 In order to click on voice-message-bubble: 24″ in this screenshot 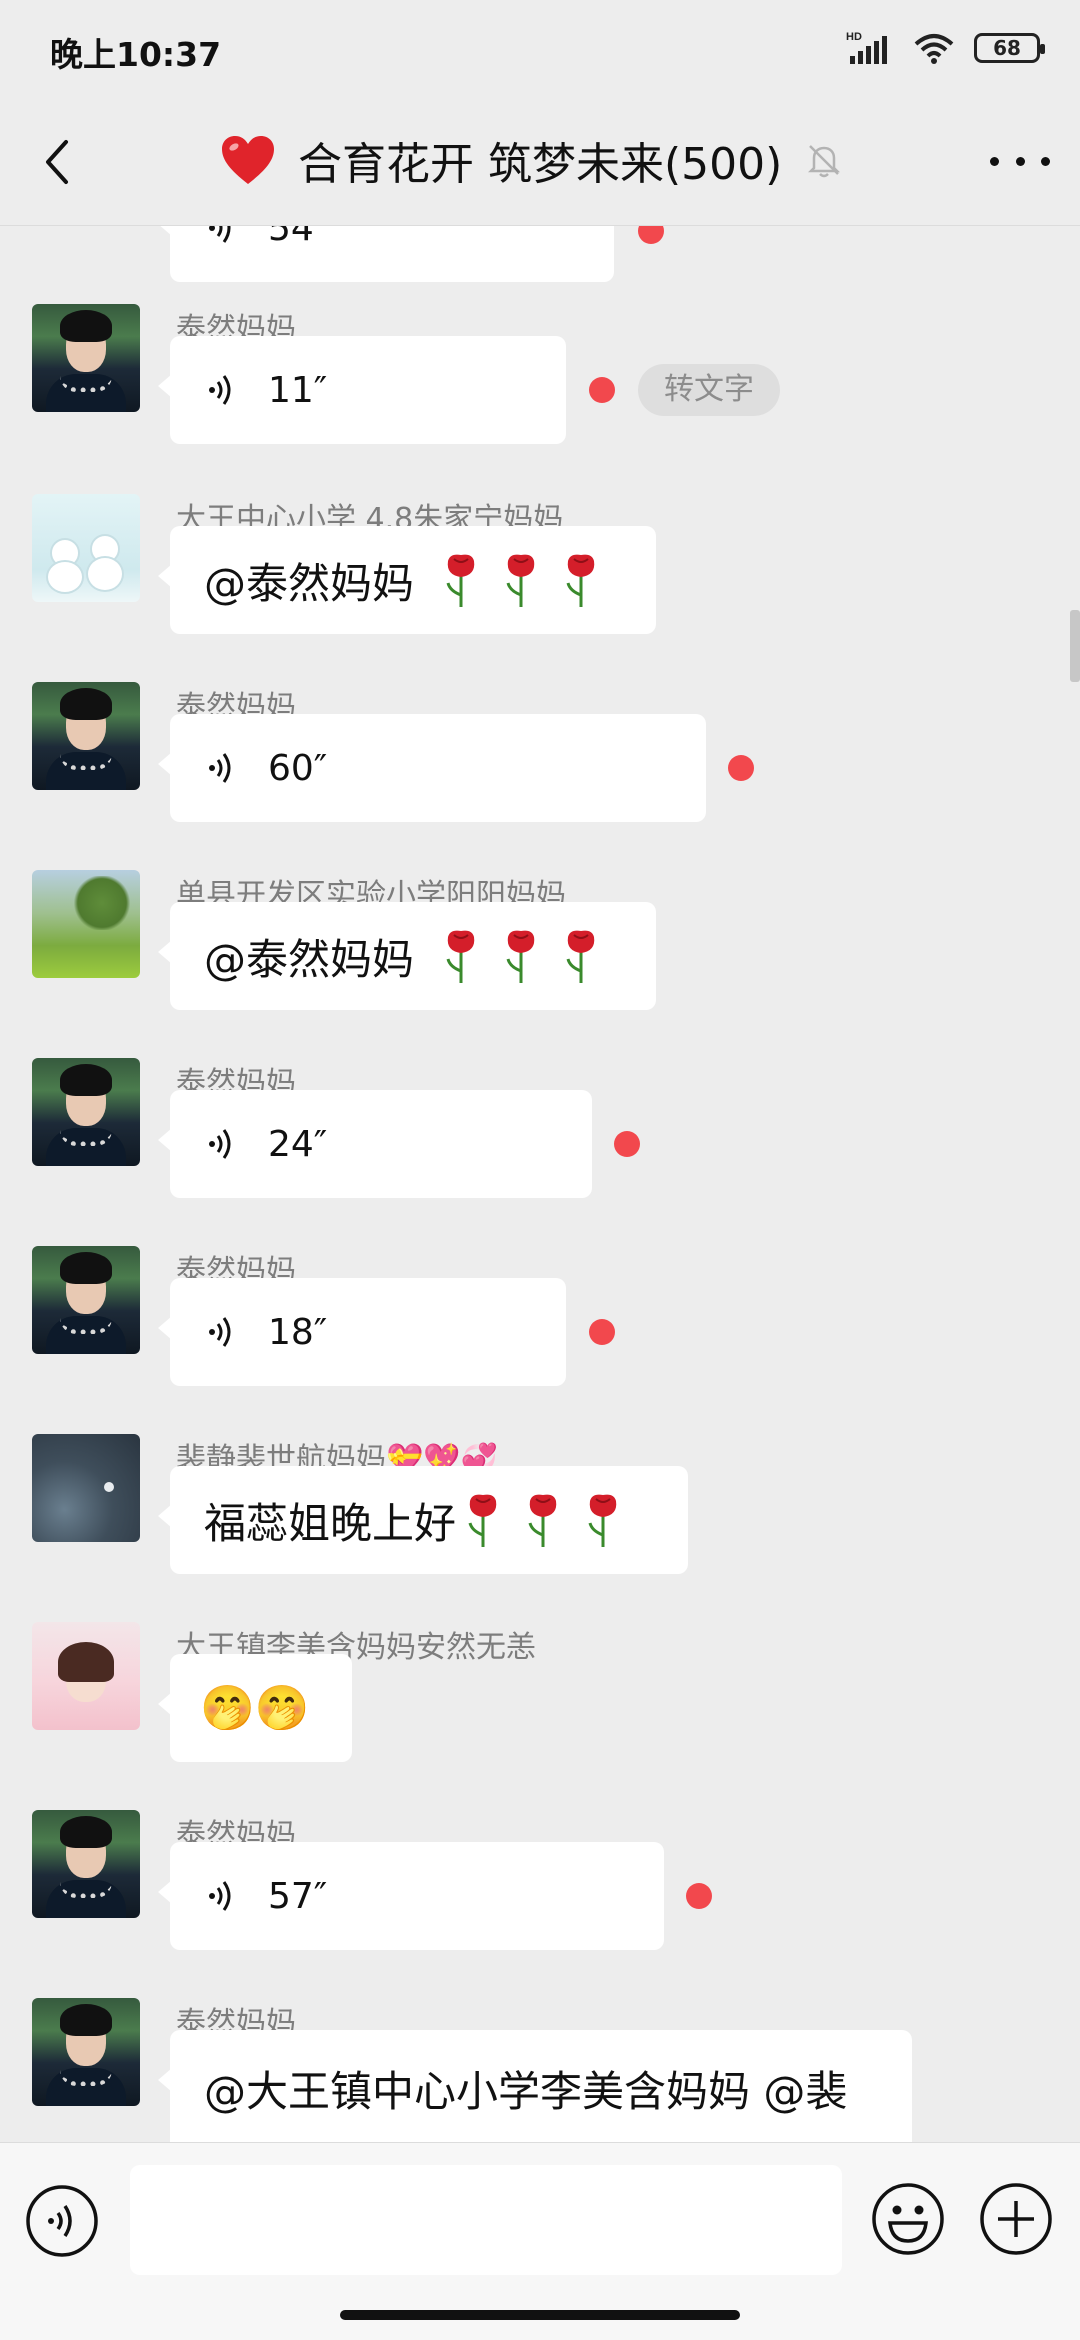, I will do `click(375, 1144)`.